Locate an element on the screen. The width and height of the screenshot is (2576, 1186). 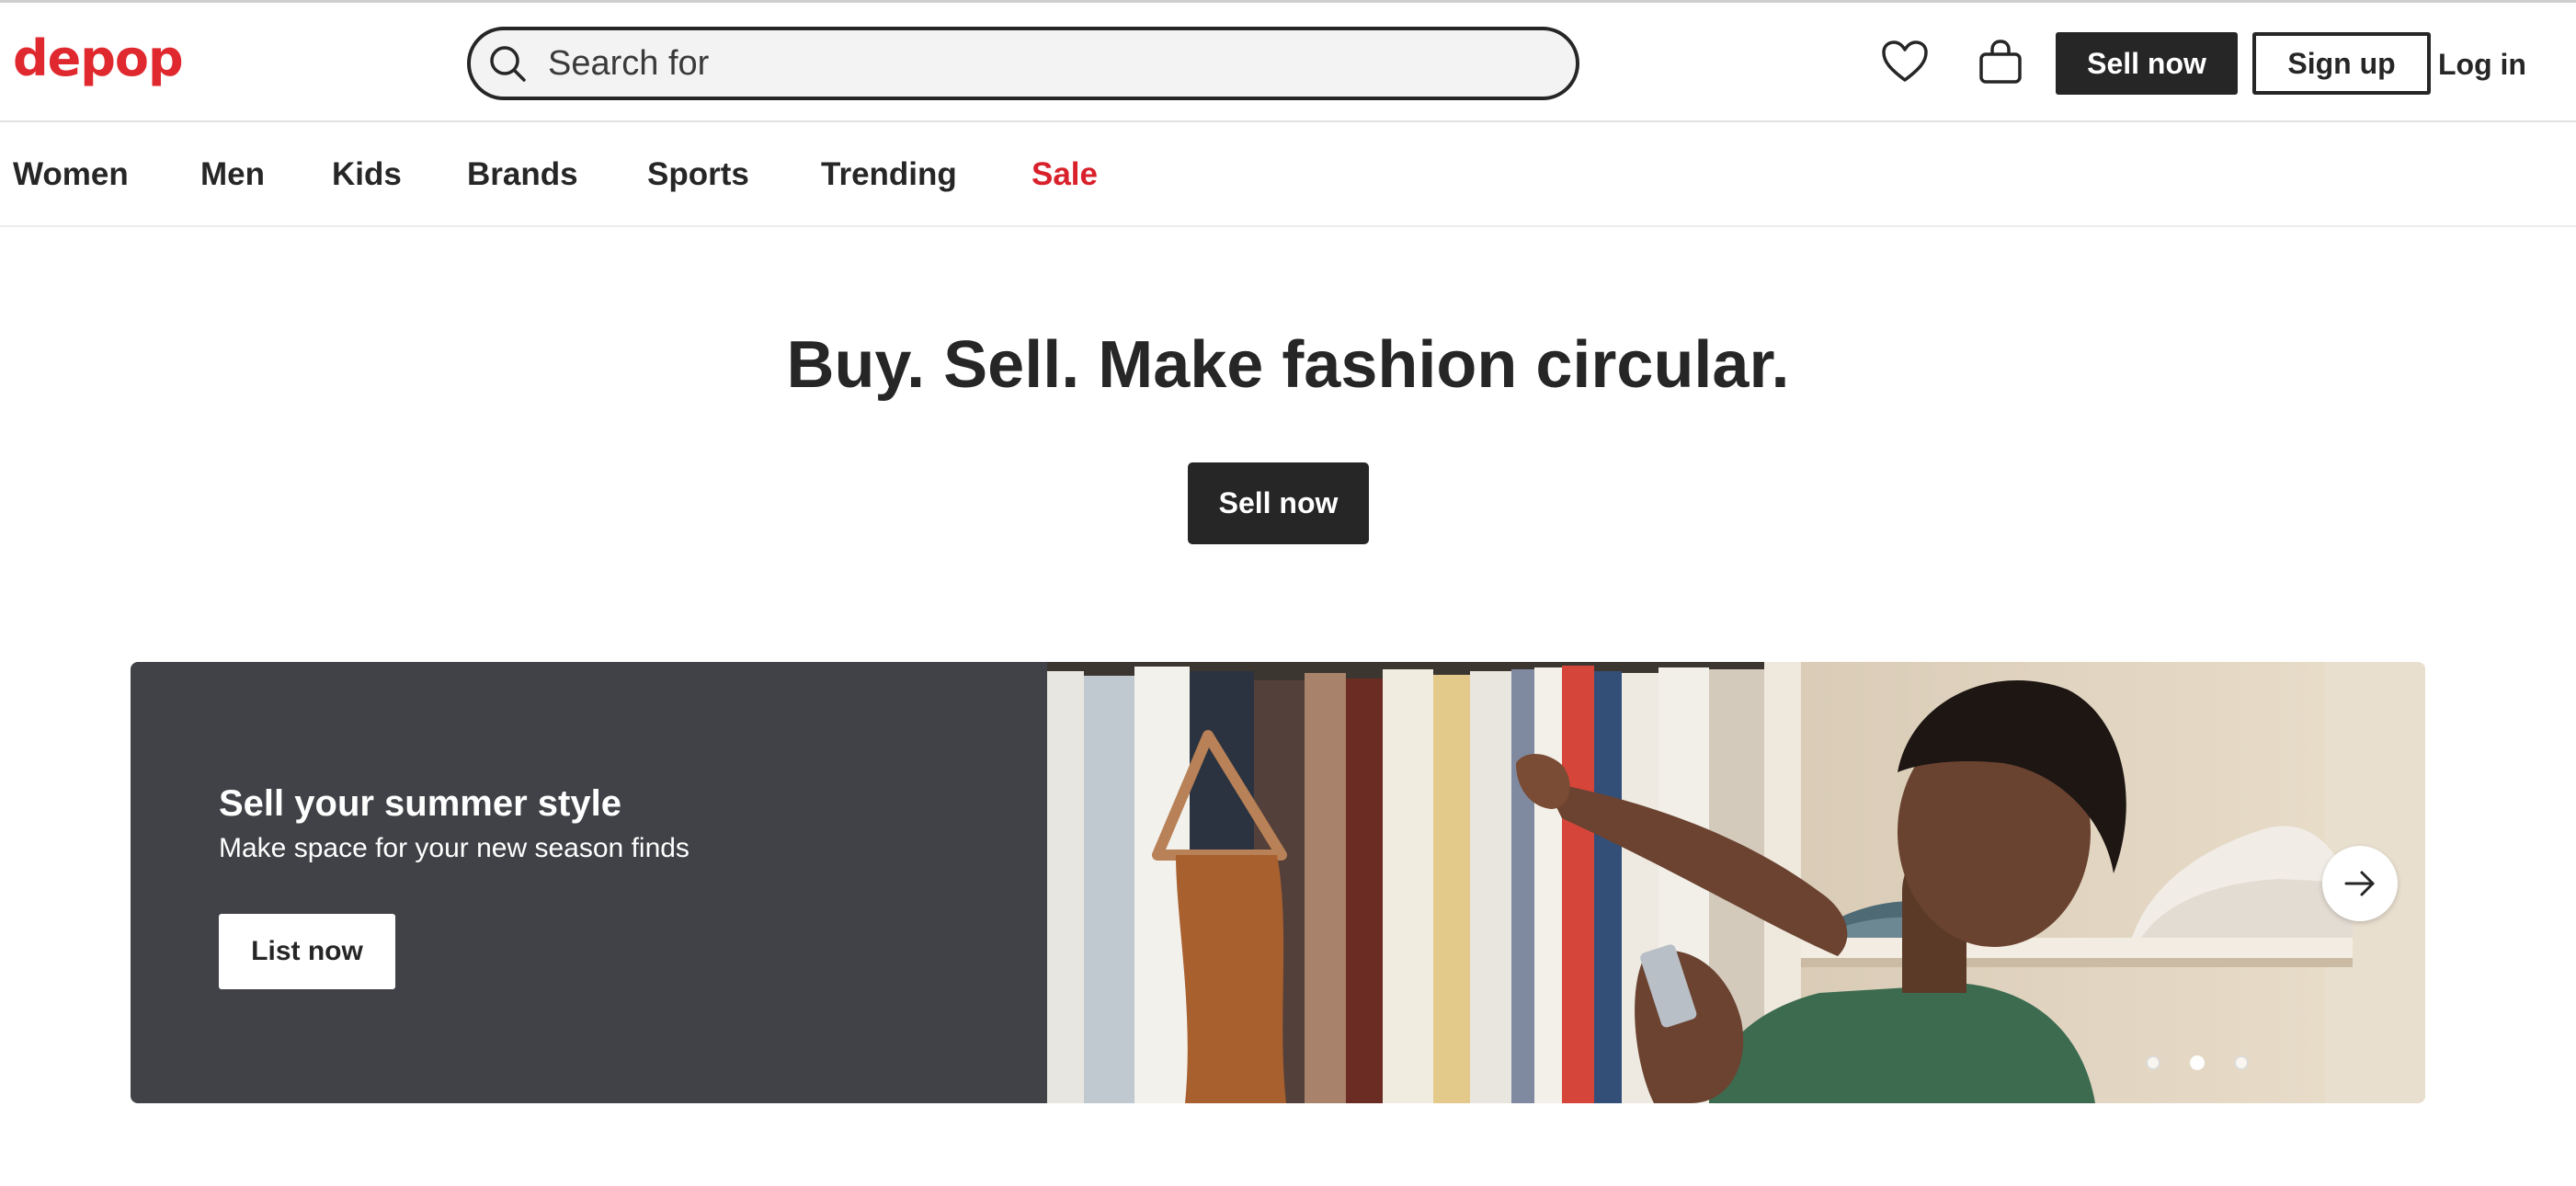
site-header: depop Sell now Sign up Log in is located at coordinates (1288, 62).